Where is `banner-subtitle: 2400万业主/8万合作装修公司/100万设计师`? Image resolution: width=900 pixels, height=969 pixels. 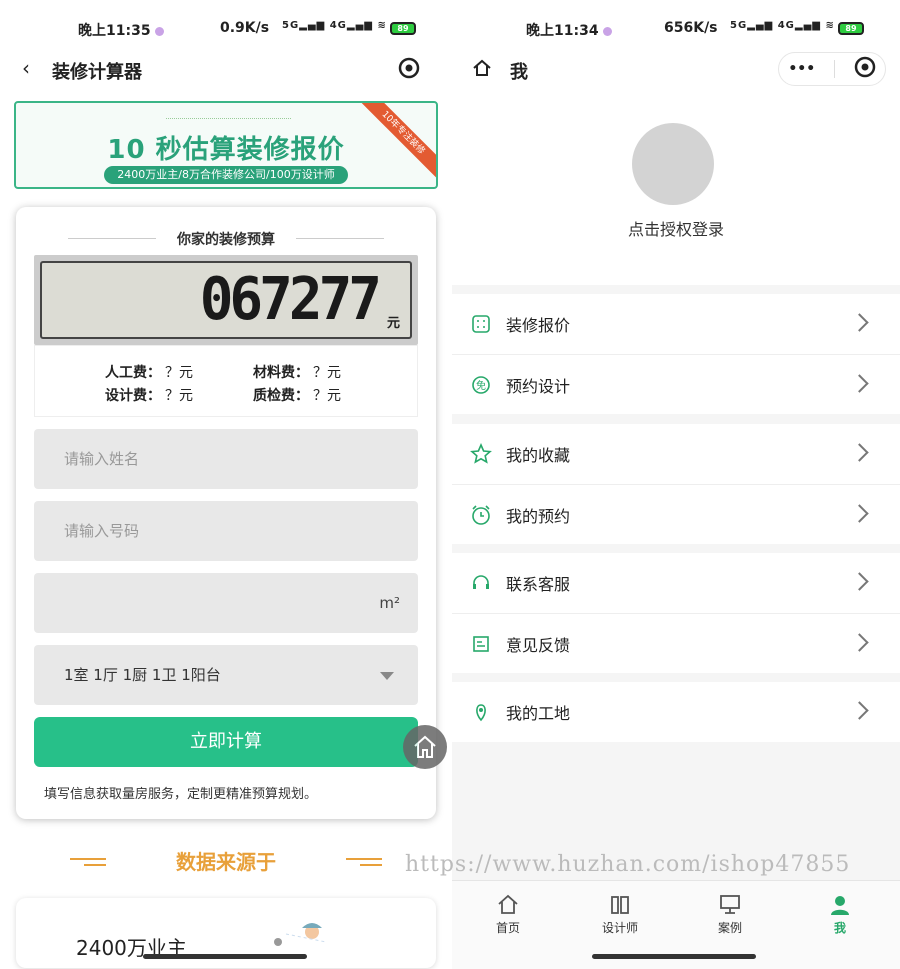
banner-subtitle: 2400万业主/8万合作装修公司/100万设计师 is located at coordinates (226, 175).